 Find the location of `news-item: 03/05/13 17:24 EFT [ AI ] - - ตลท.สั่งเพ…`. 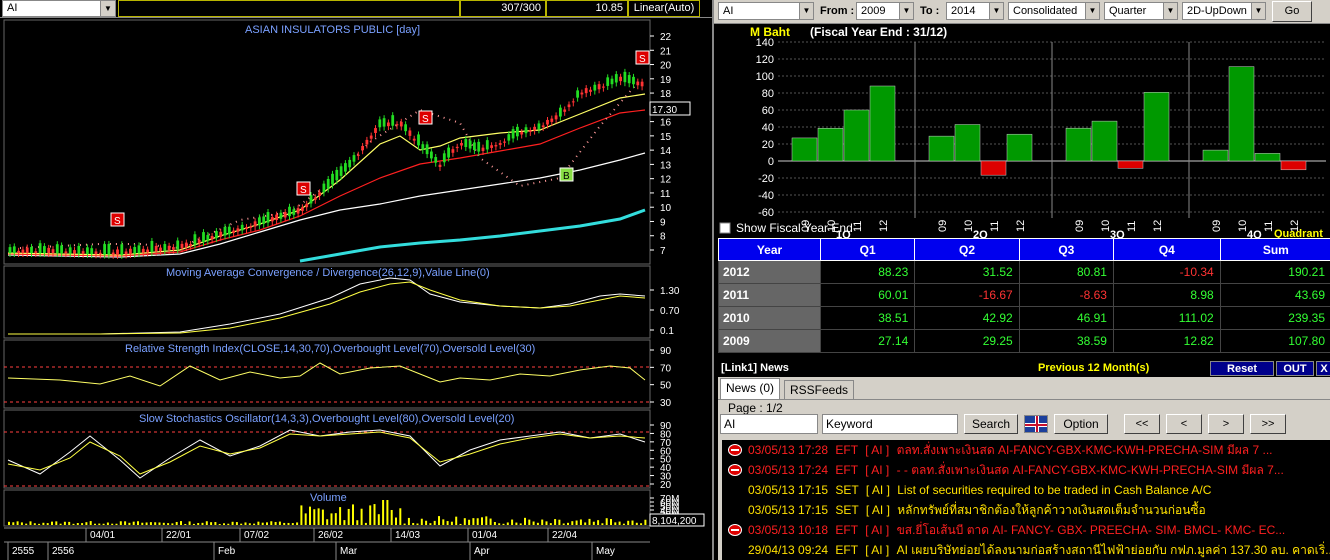

news-item: 03/05/13 17:24 EFT [ AI ] - - ตลท.สั่งเพ… is located at coordinates (1026, 470).